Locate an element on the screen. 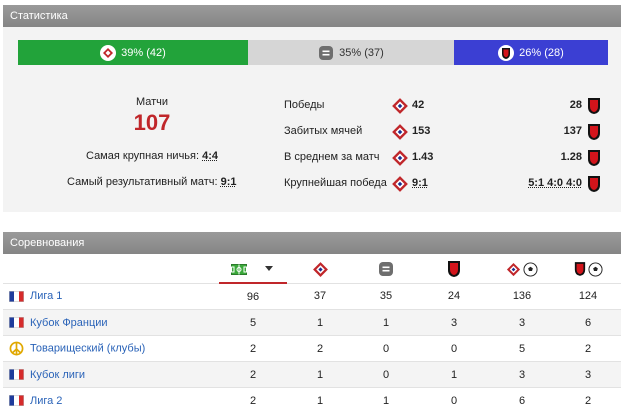 Image resolution: width=624 pixels, height=414 pixels. cell-away-wins: 0 is located at coordinates (454, 400).